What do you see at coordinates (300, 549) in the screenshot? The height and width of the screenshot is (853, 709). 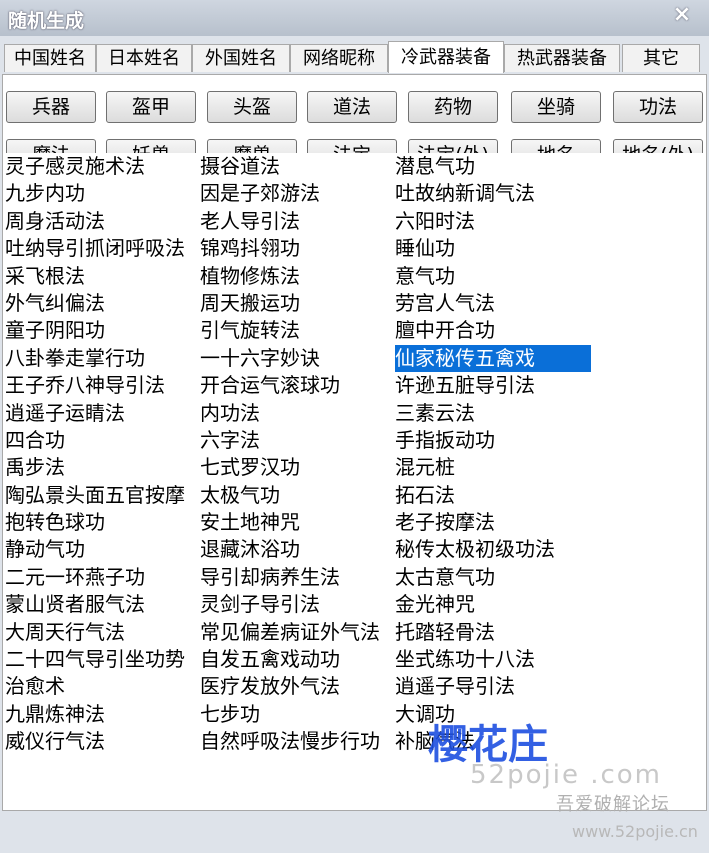 I see `list-item: 退藏沐浴功` at bounding box center [300, 549].